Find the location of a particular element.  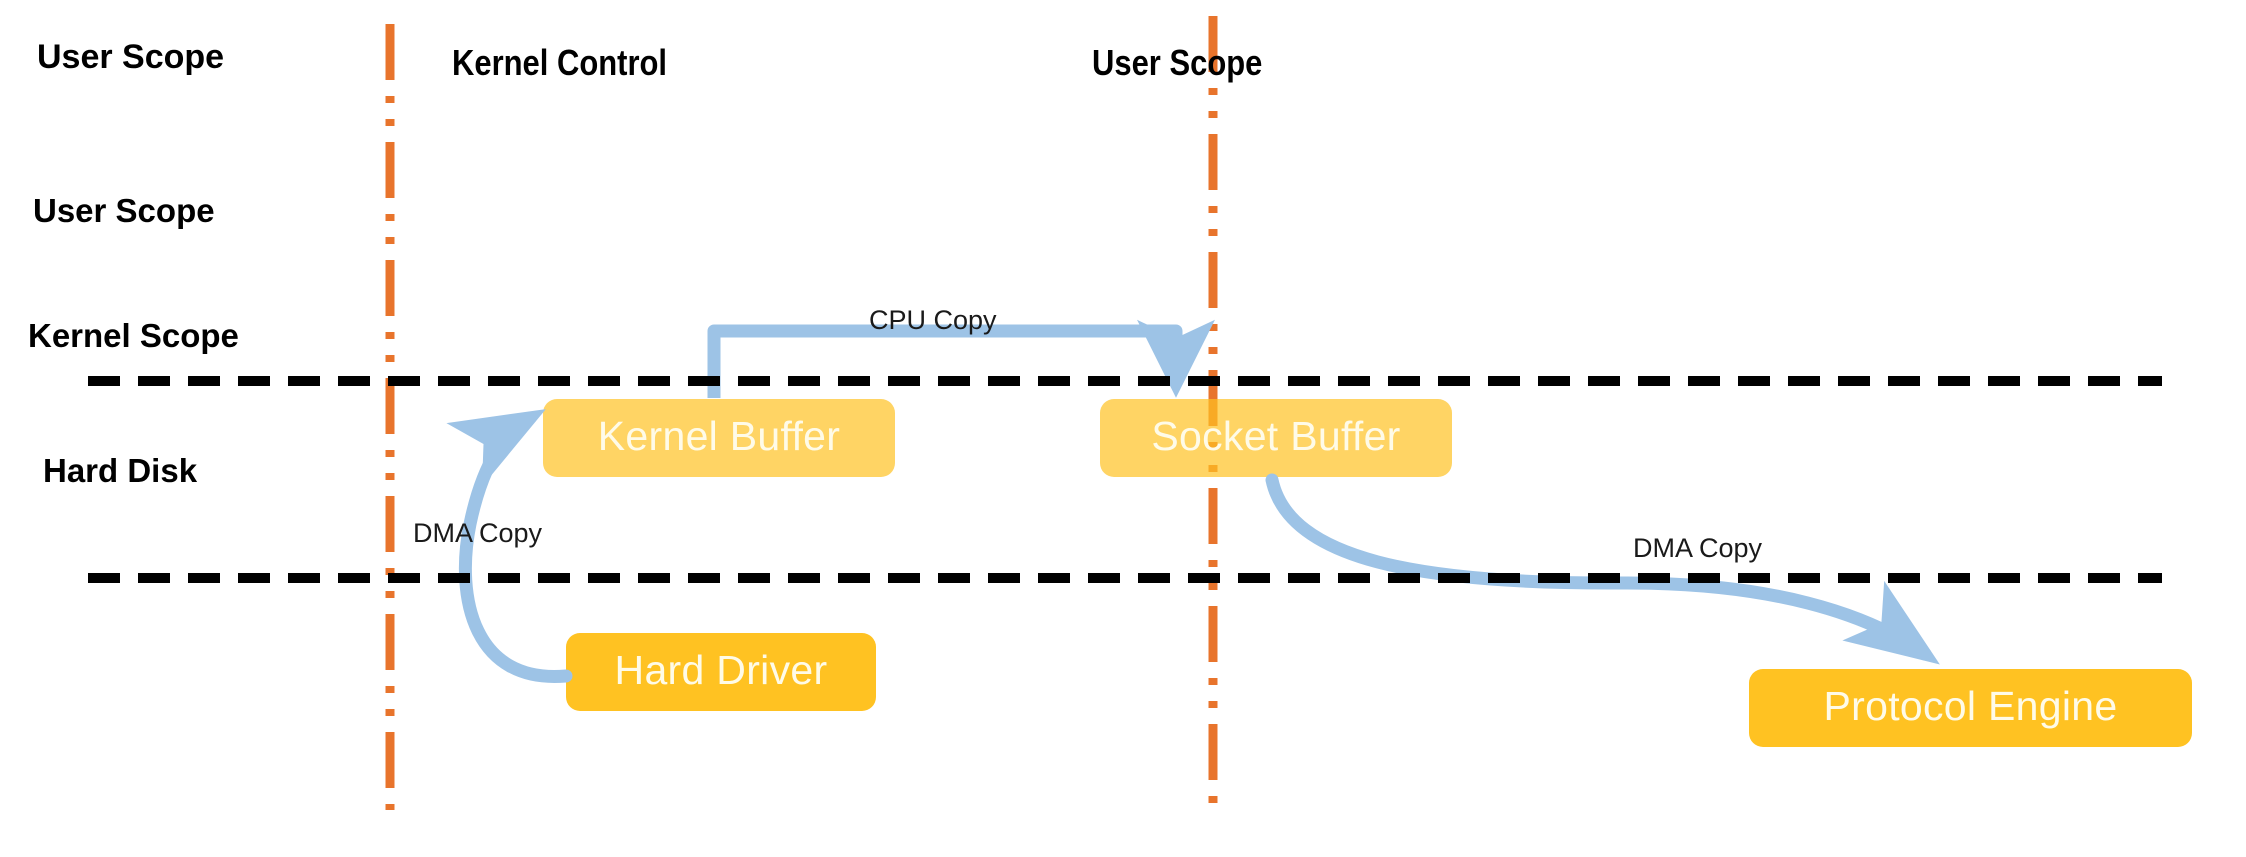

row-label-kernel-scope: Kernel Scope is located at coordinates (133, 335).